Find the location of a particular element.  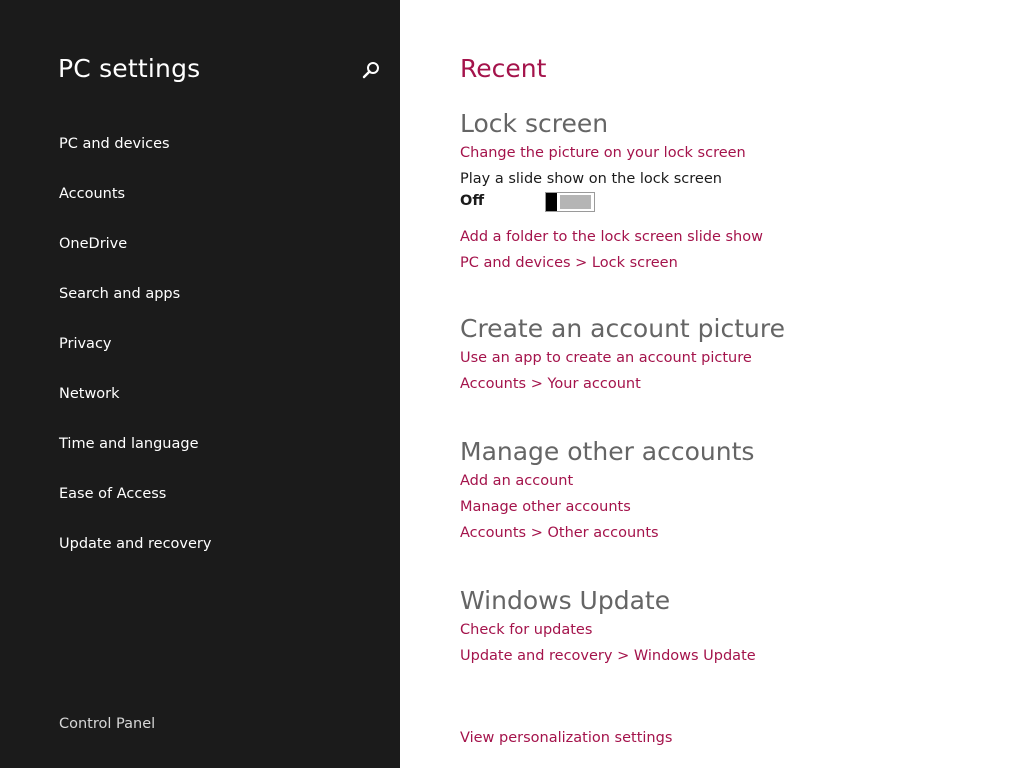

sidebar-item-privacy: Privacy is located at coordinates (135, 357).